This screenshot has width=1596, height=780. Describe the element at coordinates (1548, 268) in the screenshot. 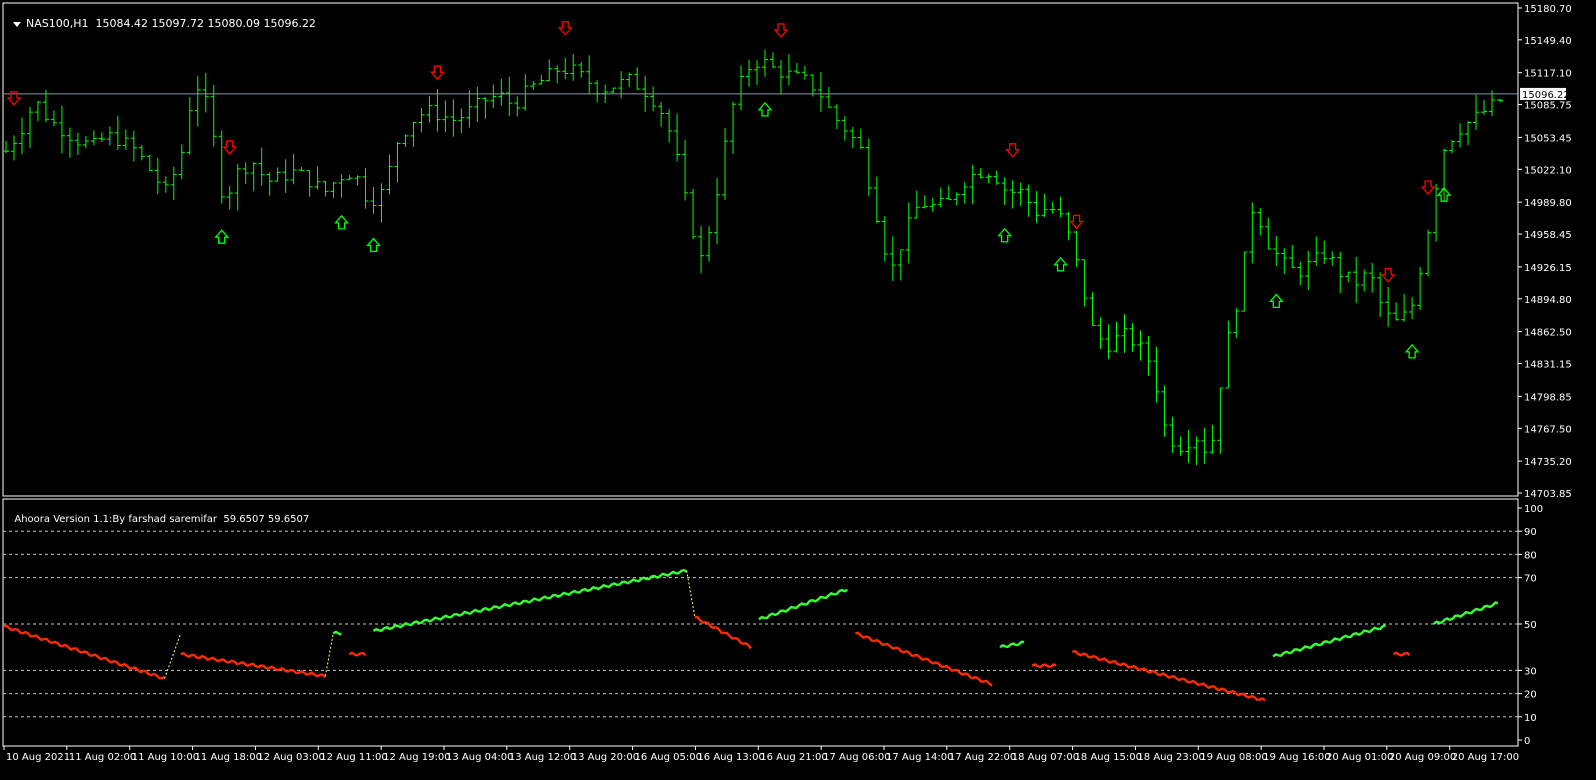

I see `price-tick-label: 14926.15` at that location.